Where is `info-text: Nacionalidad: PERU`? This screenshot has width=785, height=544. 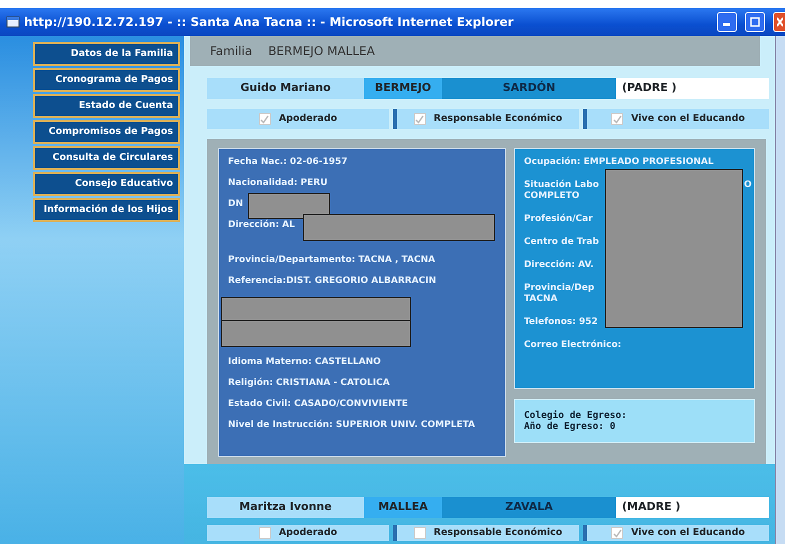 info-text: Nacionalidad: PERU is located at coordinates (278, 183).